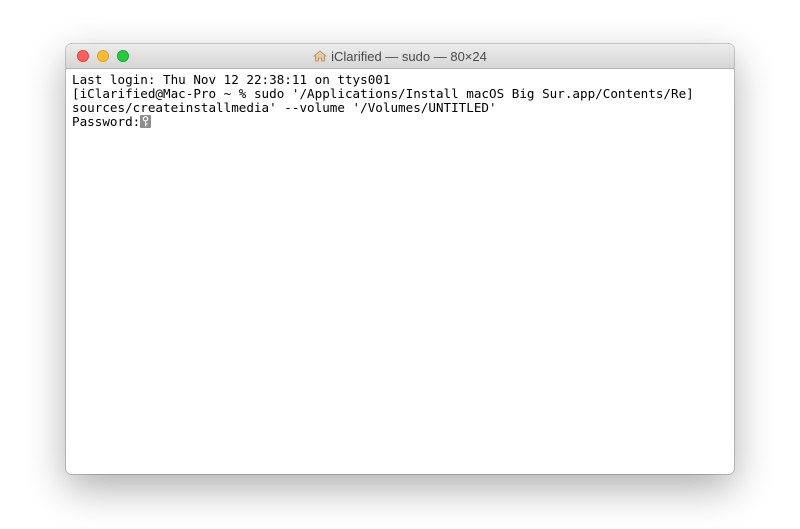 The width and height of the screenshot is (800, 529). What do you see at coordinates (409, 56) in the screenshot?
I see `window-title-text: iClarified — sudo — 80×24` at bounding box center [409, 56].